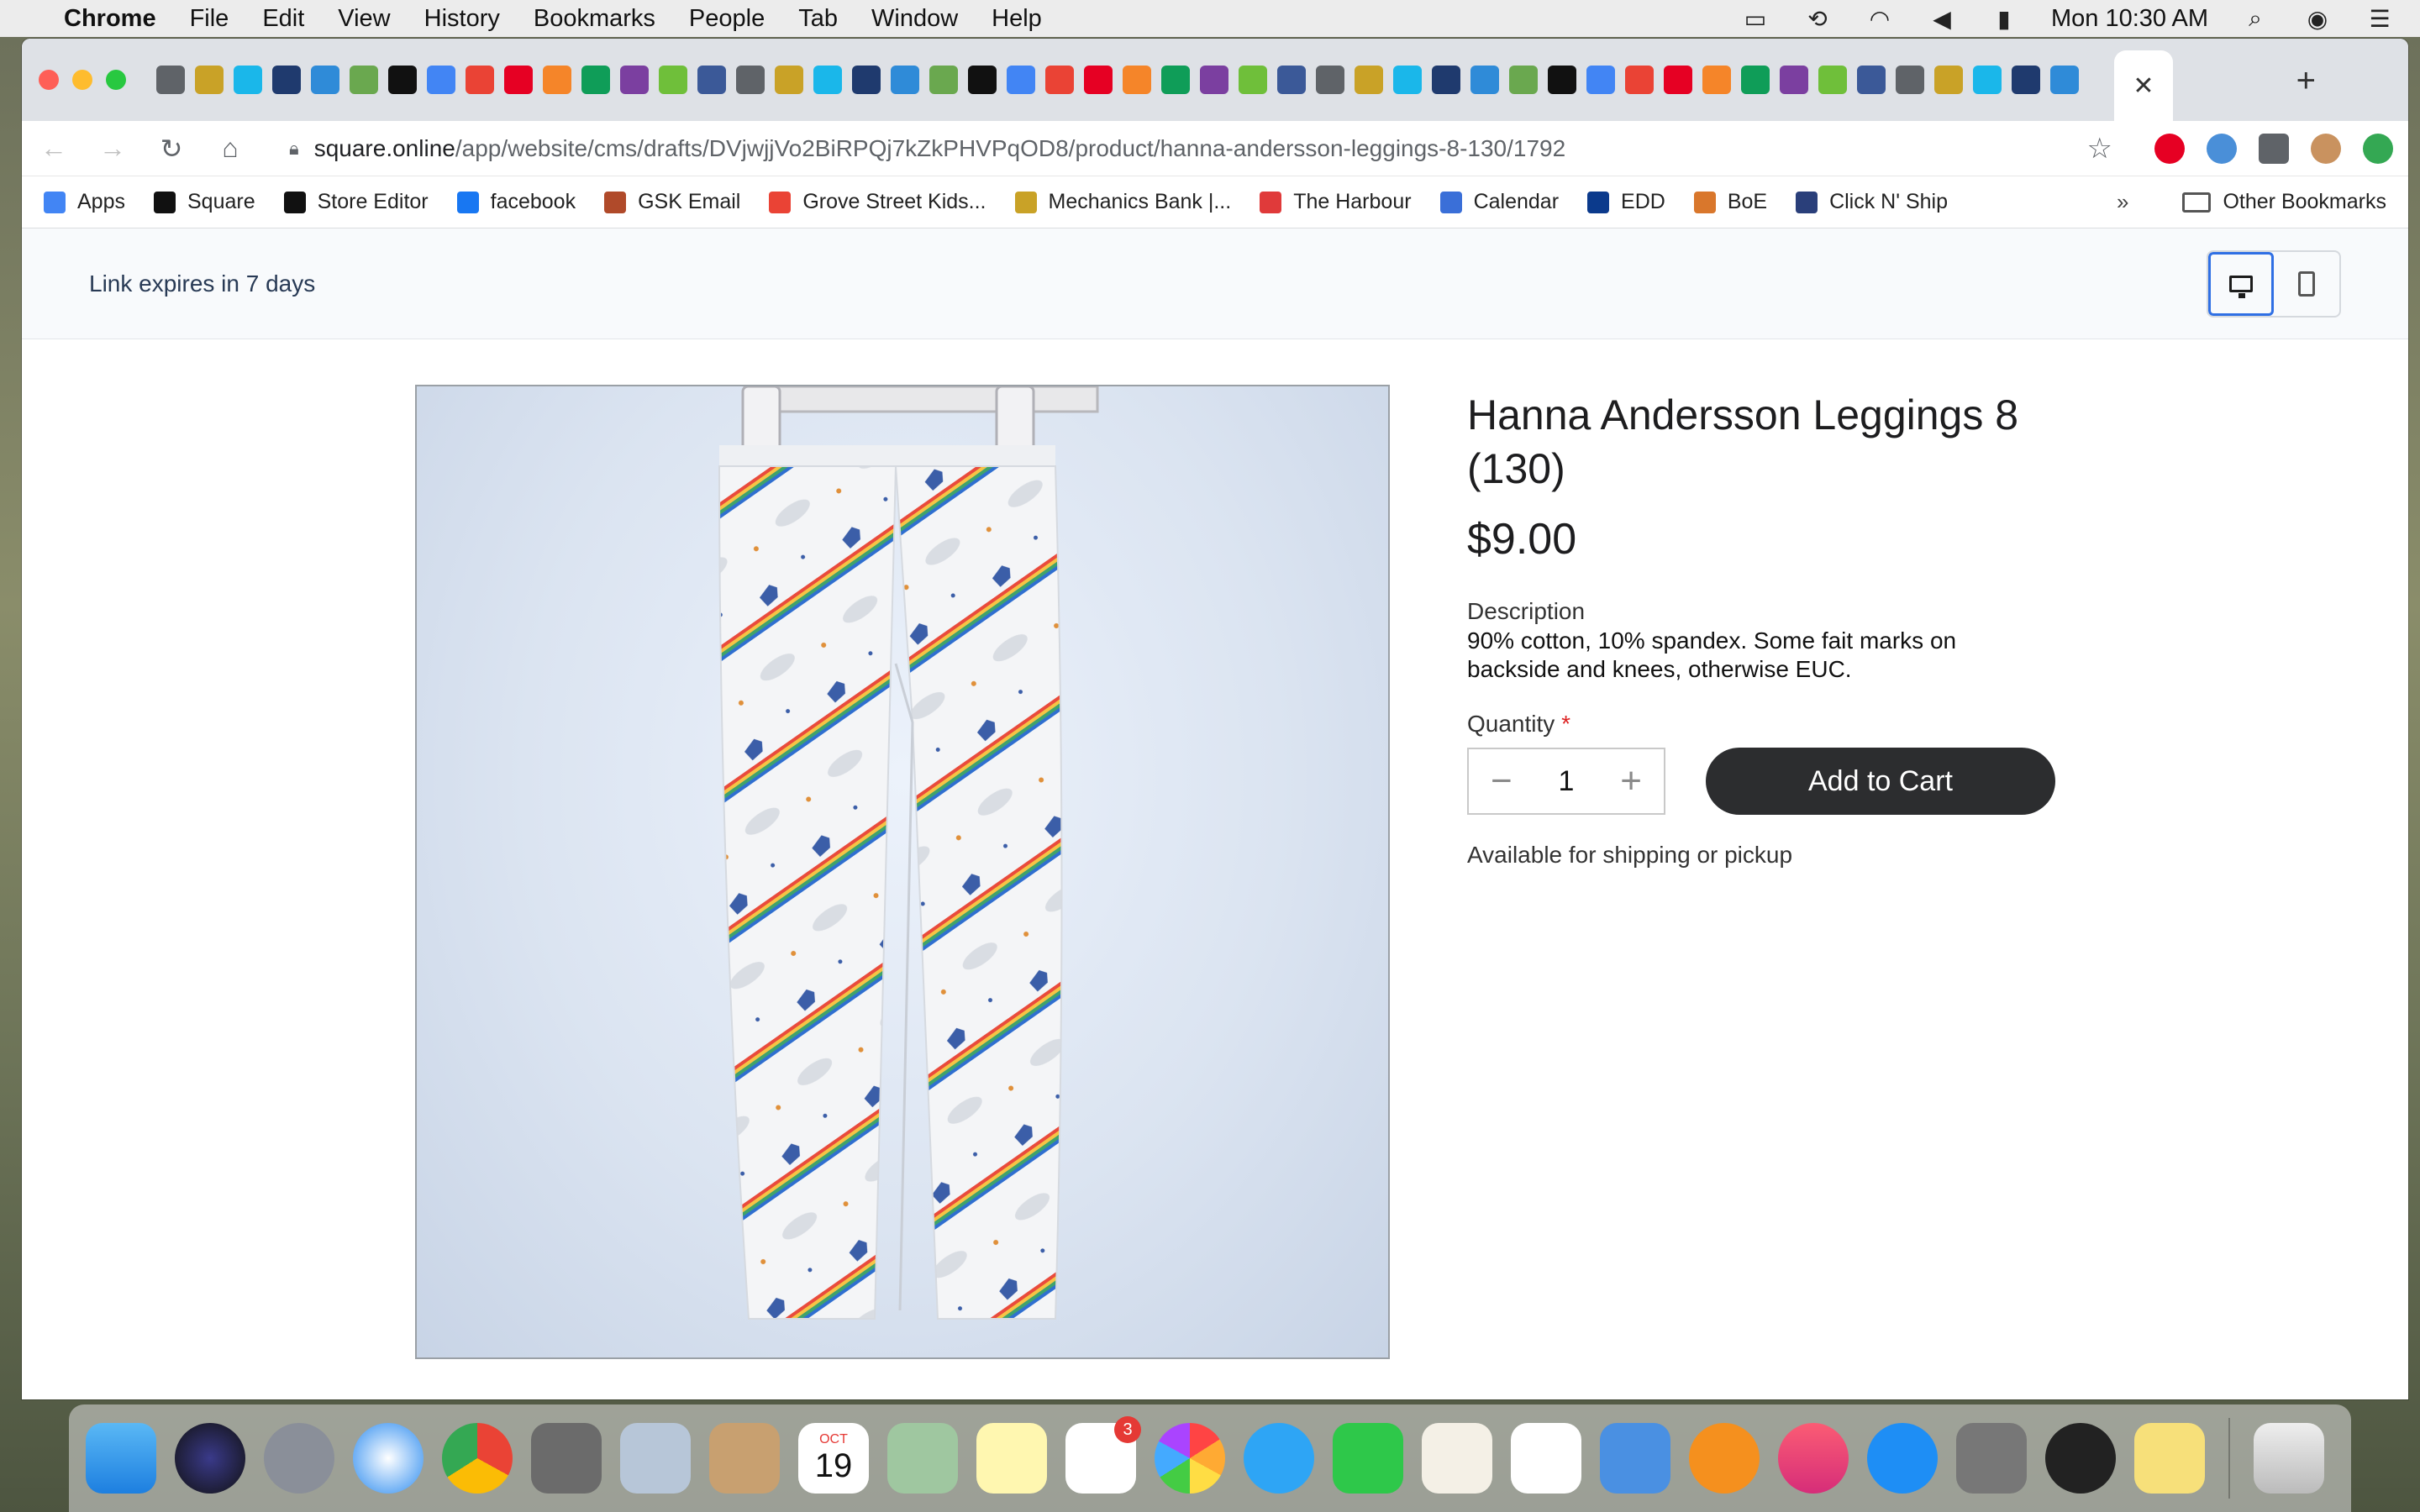  What do you see at coordinates (1678, 80) in the screenshot?
I see `tab-favicon-swirl-icon` at bounding box center [1678, 80].